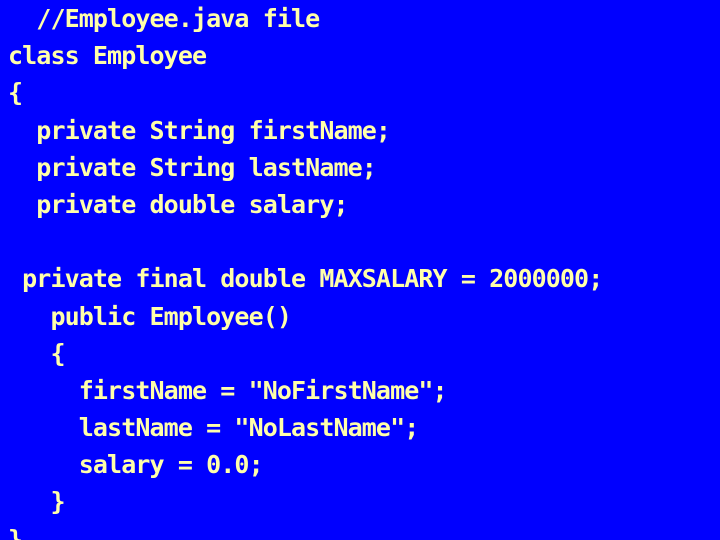  I want to click on code-line-assign-lastname: lastName = "NoLastName";, so click(214, 428).